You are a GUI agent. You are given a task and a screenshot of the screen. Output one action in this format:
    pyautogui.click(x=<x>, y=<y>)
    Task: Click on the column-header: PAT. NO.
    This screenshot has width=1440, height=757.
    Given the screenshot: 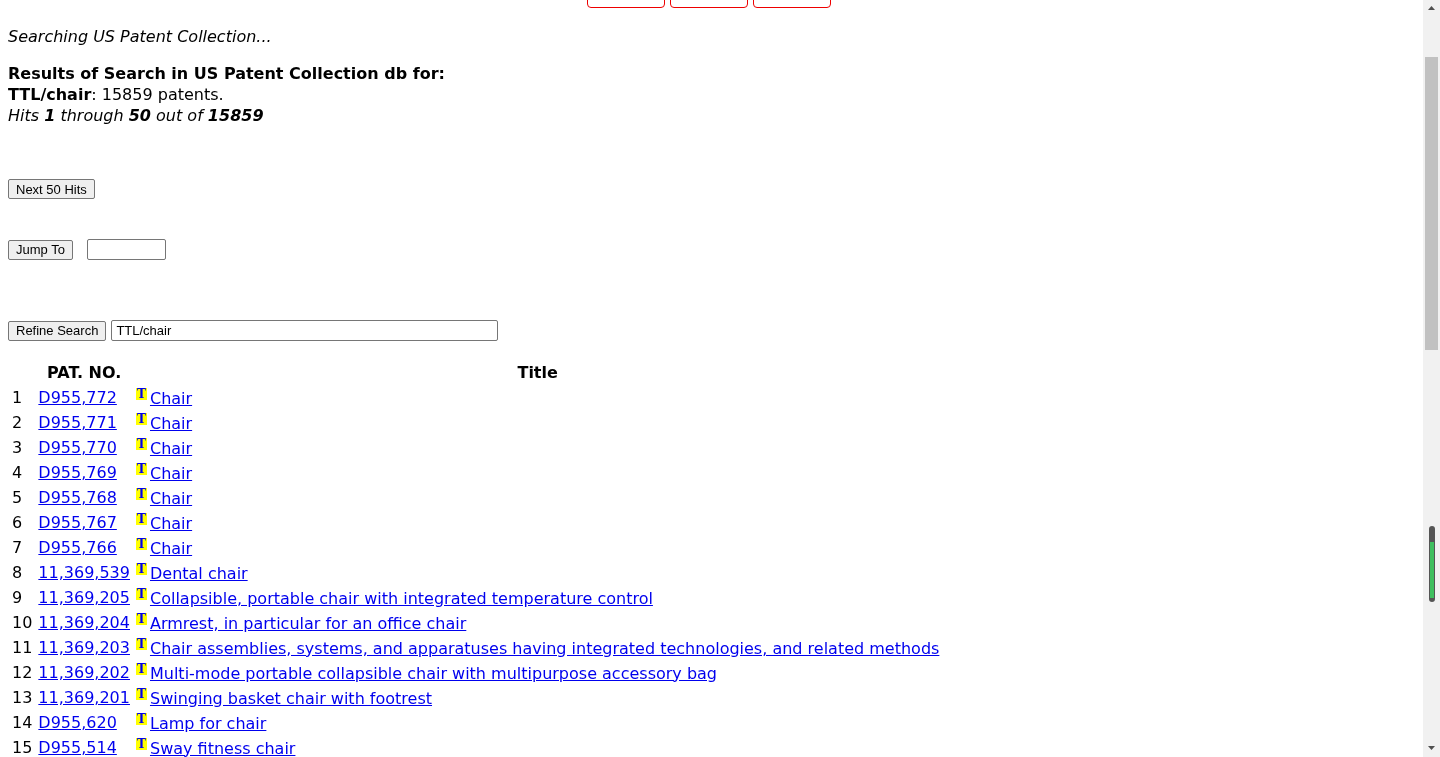 What is the action you would take?
    pyautogui.click(x=84, y=373)
    